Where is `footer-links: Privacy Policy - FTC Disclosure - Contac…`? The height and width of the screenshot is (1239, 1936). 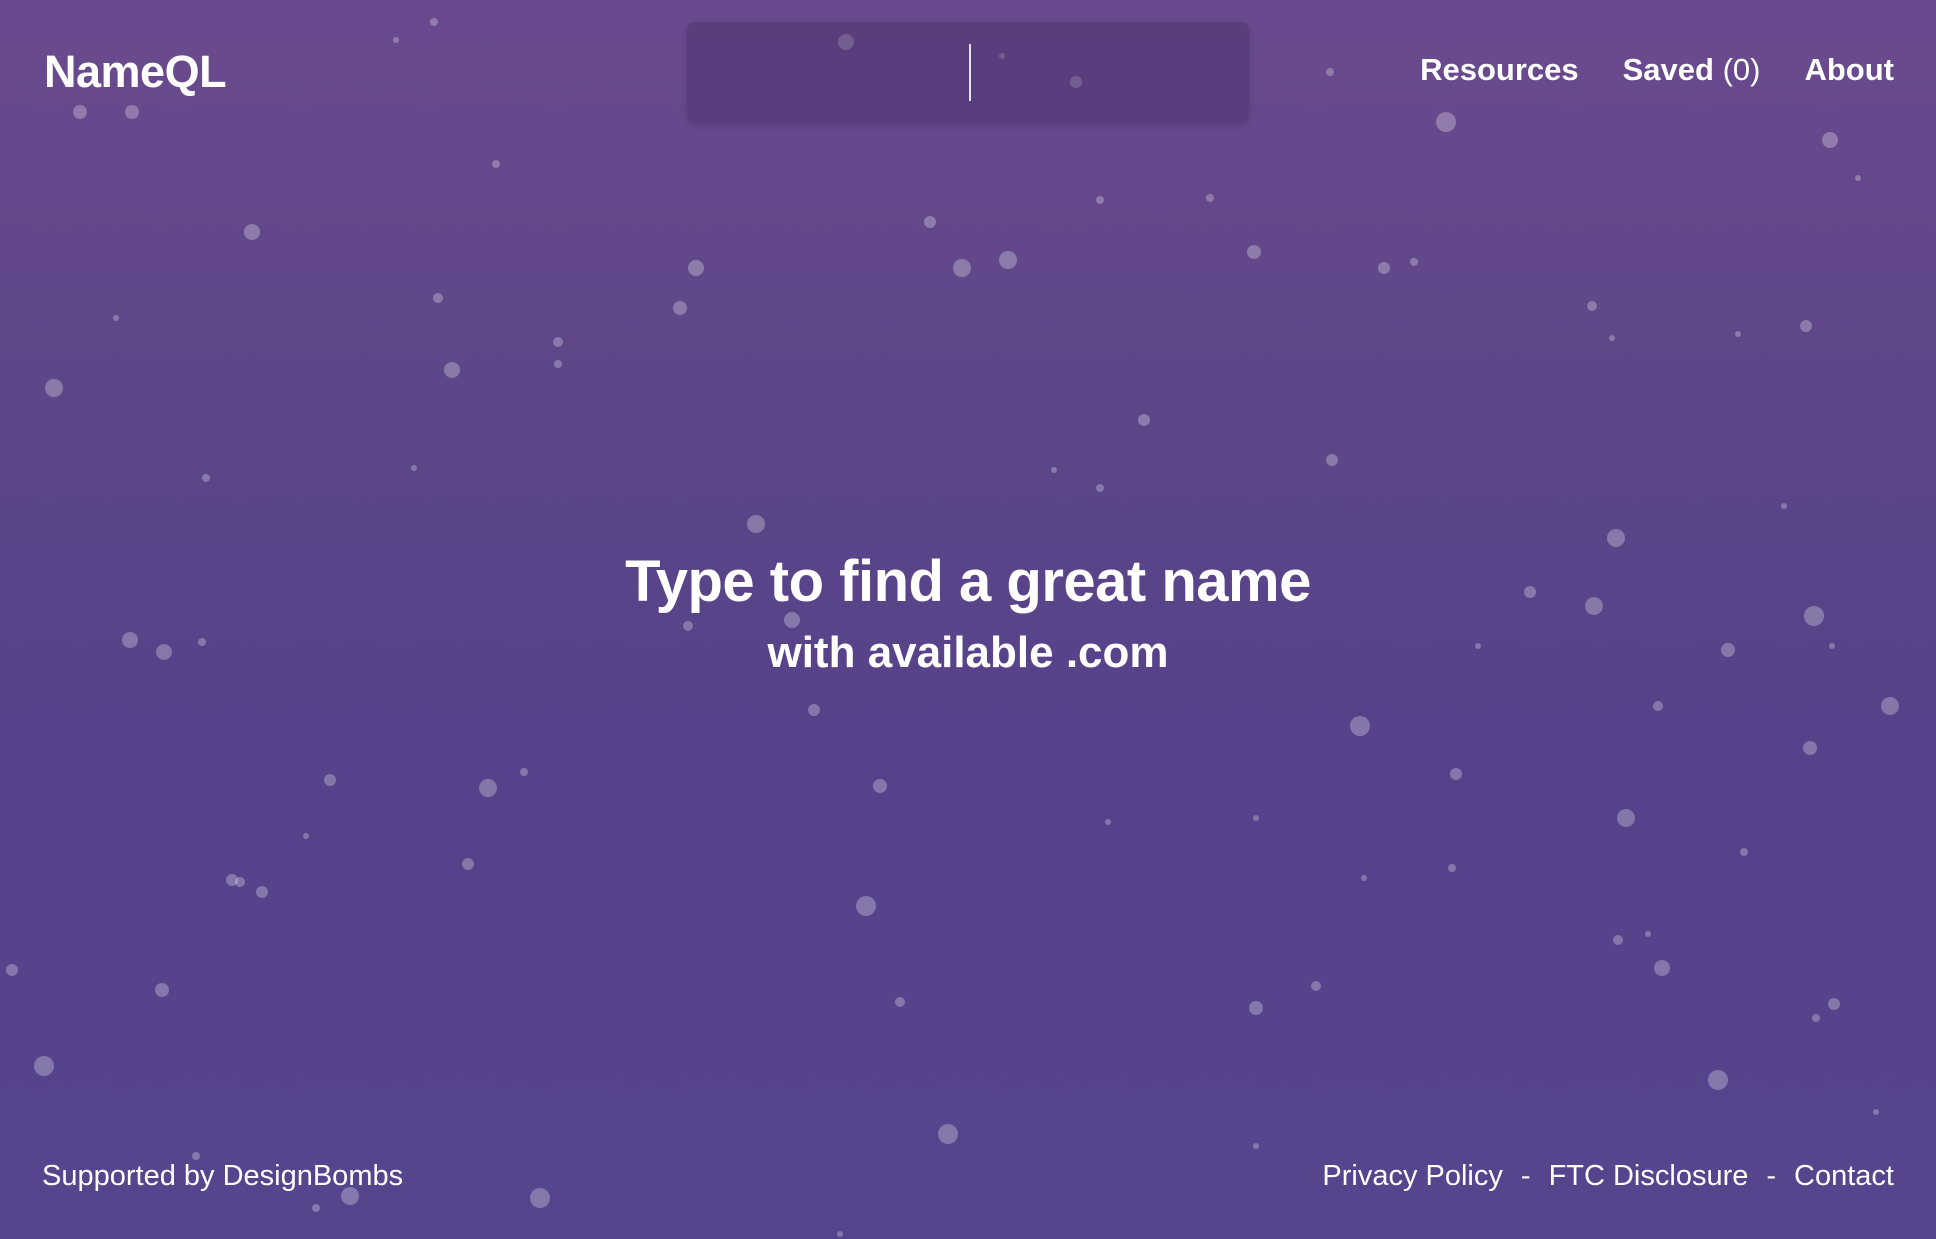
footer-links: Privacy Policy - FTC Disclosure - Contac… is located at coordinates (1608, 1176).